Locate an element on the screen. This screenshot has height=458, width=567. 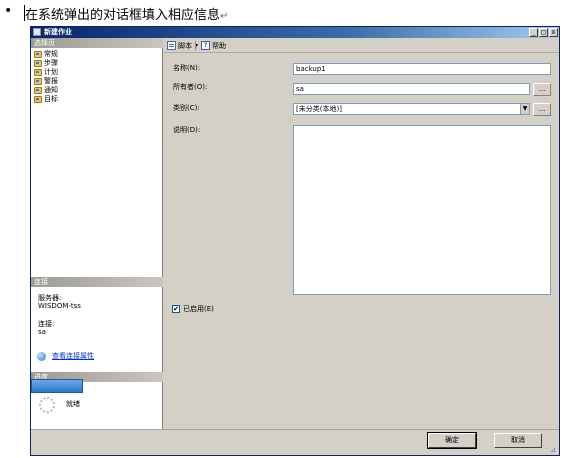
category-label: 类别(C): is located at coordinates (186, 108).